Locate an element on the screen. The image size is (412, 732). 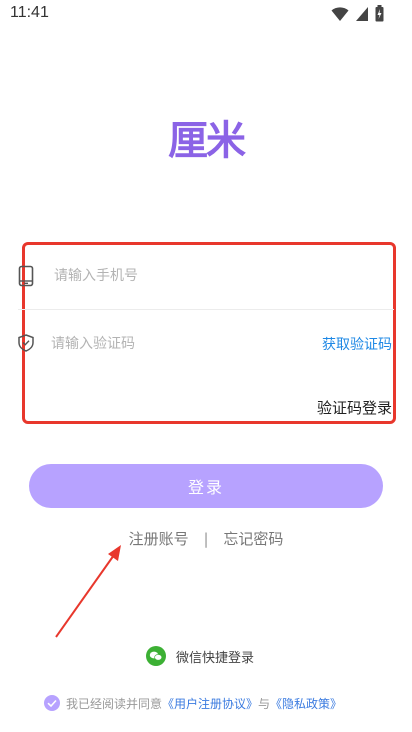
status-time: 11:41 is located at coordinates (29, 12).